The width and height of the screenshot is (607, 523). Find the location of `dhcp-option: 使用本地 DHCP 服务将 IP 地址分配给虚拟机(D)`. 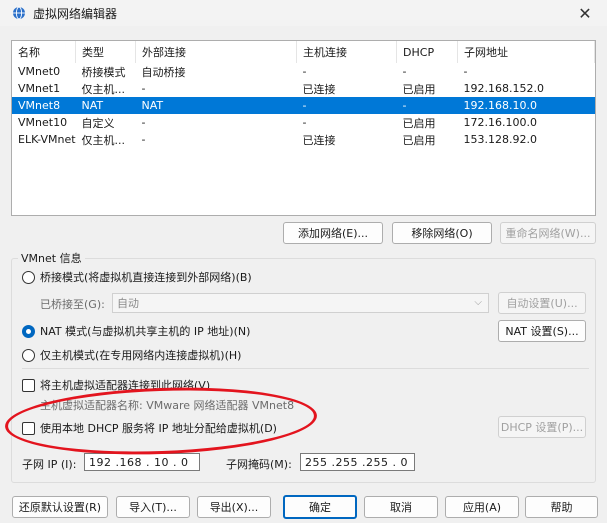

dhcp-option: 使用本地 DHCP 服务将 IP 地址分配给虚拟机(D) is located at coordinates (149, 428).